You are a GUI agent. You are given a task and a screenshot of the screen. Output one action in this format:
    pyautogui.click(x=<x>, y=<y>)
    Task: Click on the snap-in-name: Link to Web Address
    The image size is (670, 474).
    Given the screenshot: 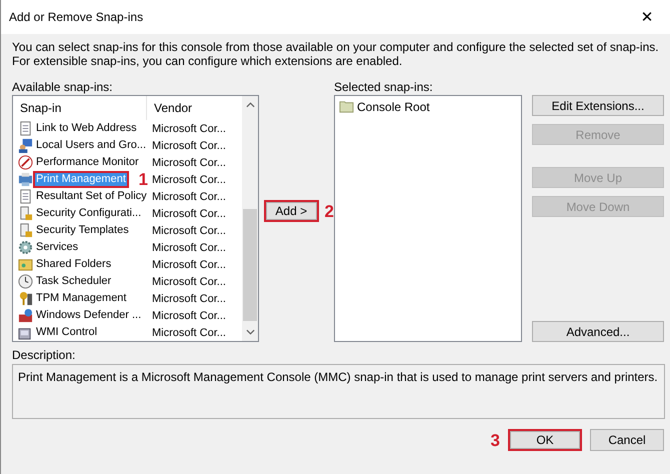 What is the action you would take?
    pyautogui.click(x=86, y=128)
    